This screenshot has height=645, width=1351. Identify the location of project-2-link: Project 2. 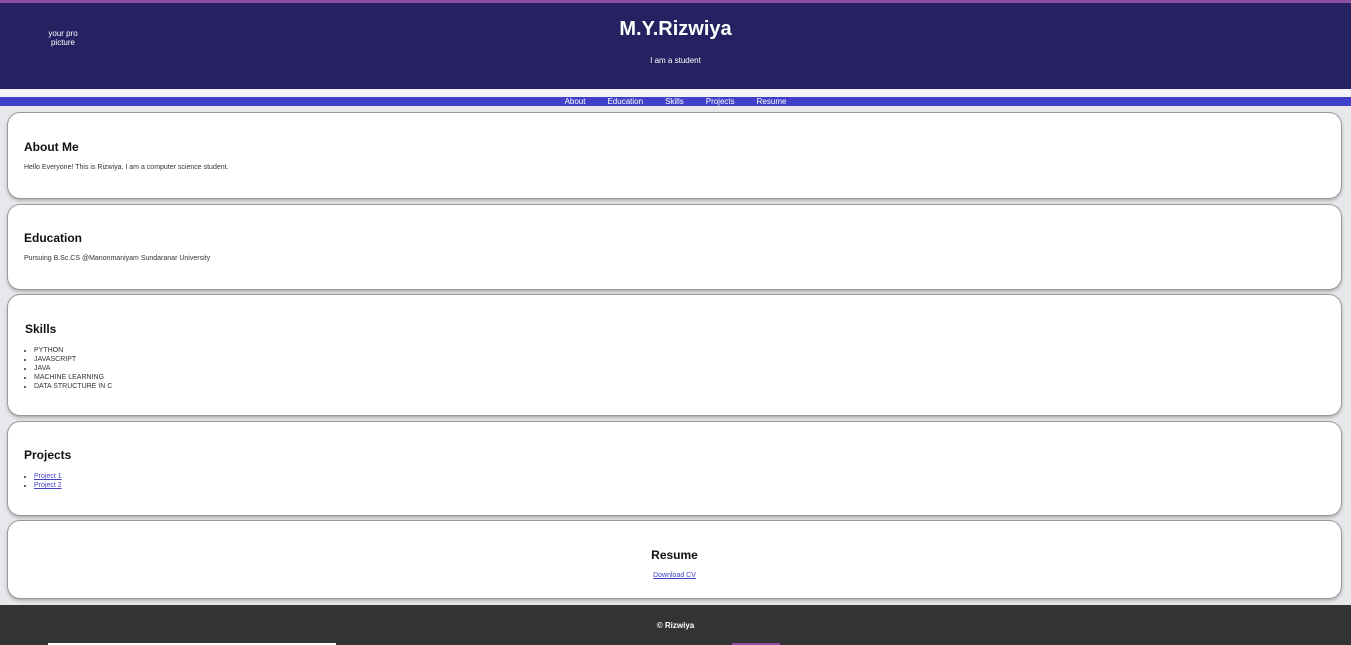
(48, 485).